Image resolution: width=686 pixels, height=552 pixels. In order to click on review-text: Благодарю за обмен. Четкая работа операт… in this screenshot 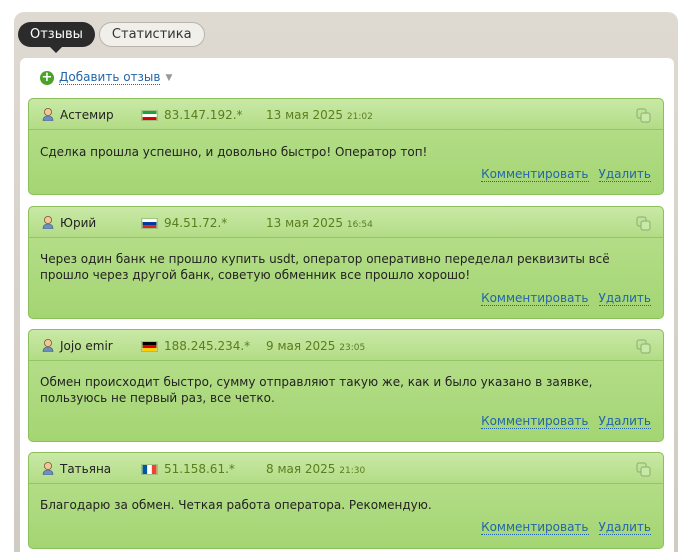, I will do `click(236, 505)`.